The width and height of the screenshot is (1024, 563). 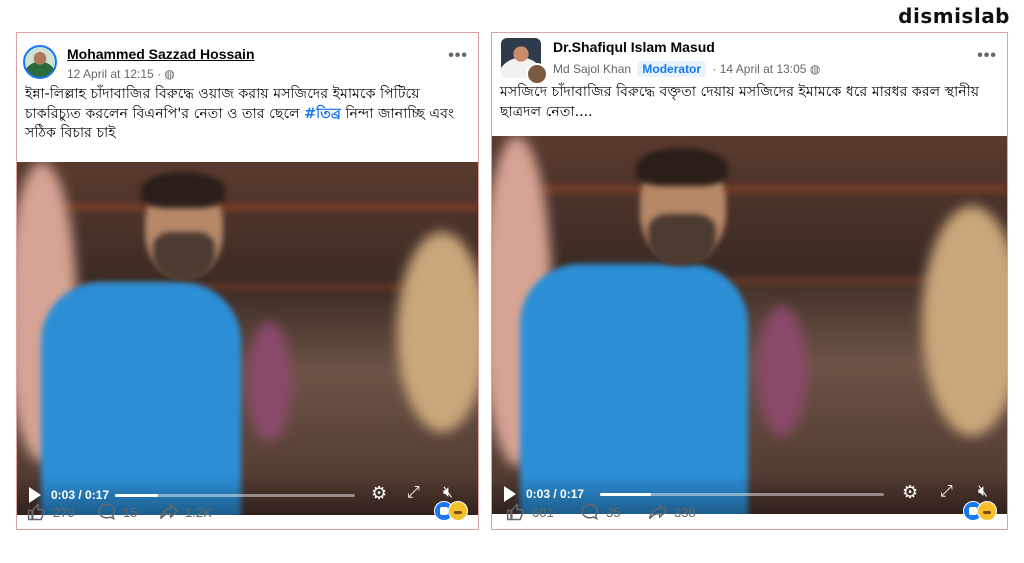 What do you see at coordinates (198, 512) in the screenshot?
I see `share-count: 1.2K` at bounding box center [198, 512].